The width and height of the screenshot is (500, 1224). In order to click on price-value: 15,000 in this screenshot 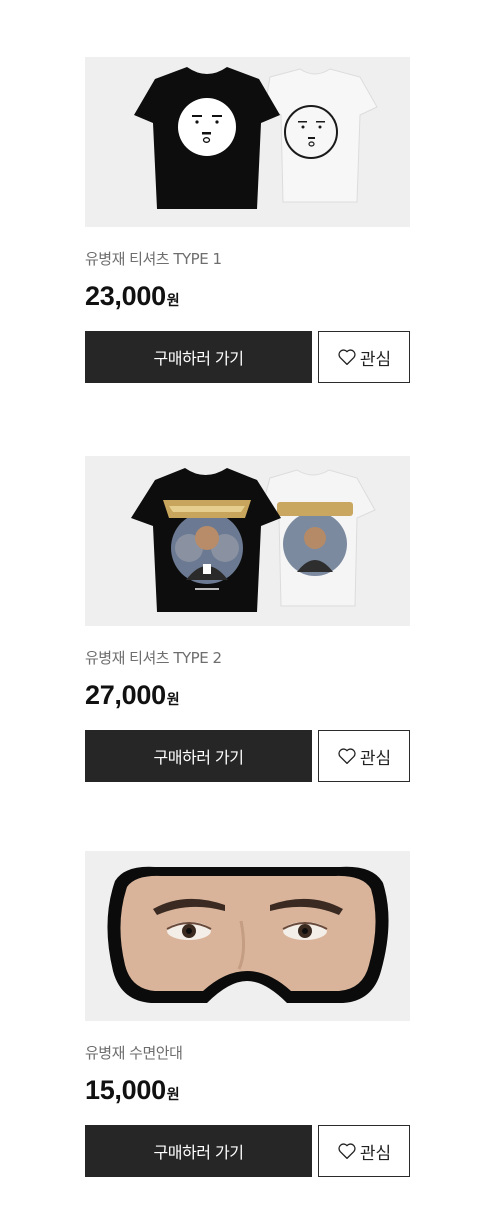, I will do `click(125, 1090)`.